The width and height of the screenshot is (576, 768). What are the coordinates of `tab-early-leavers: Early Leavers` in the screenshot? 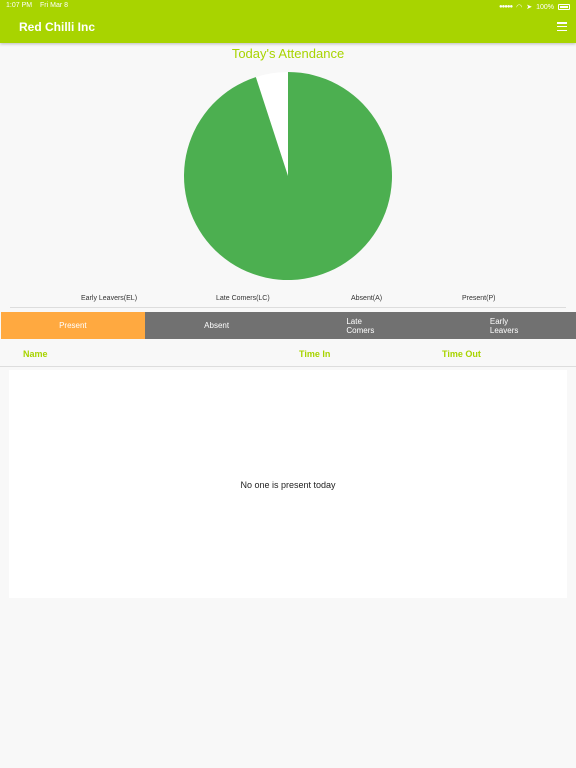 It's located at (504, 325).